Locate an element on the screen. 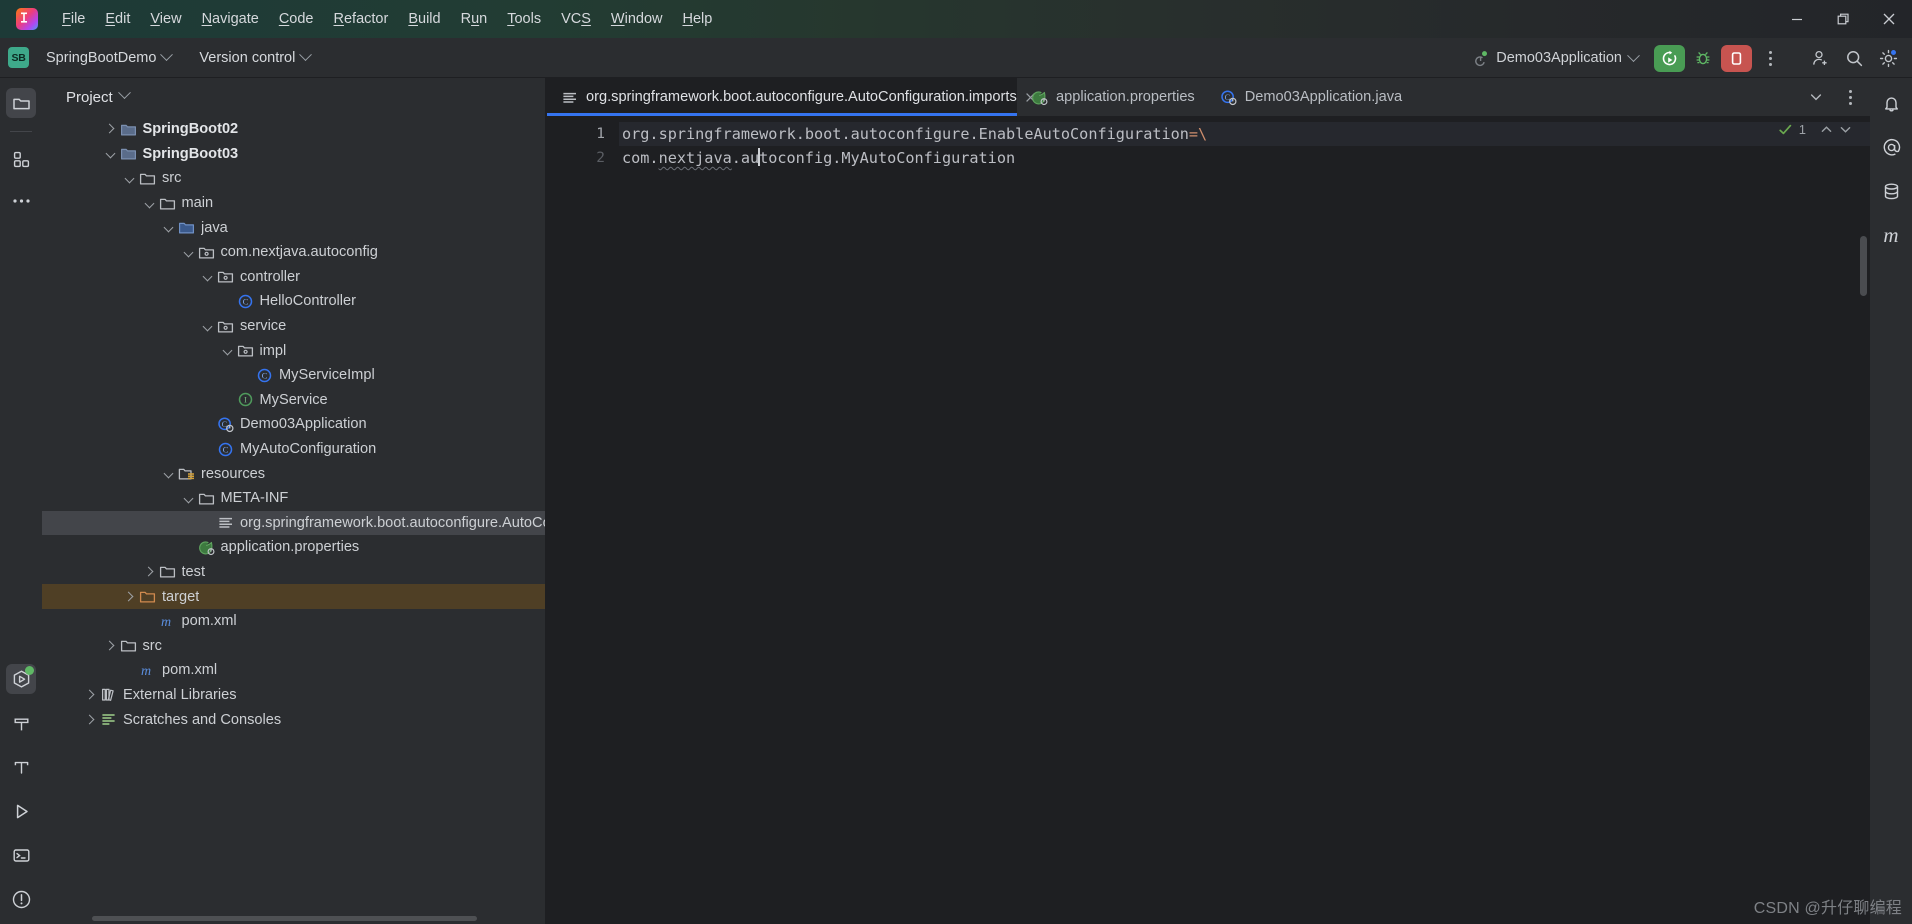 This screenshot has height=924, width=1912. project-horizontal-scrollbar is located at coordinates (284, 918).